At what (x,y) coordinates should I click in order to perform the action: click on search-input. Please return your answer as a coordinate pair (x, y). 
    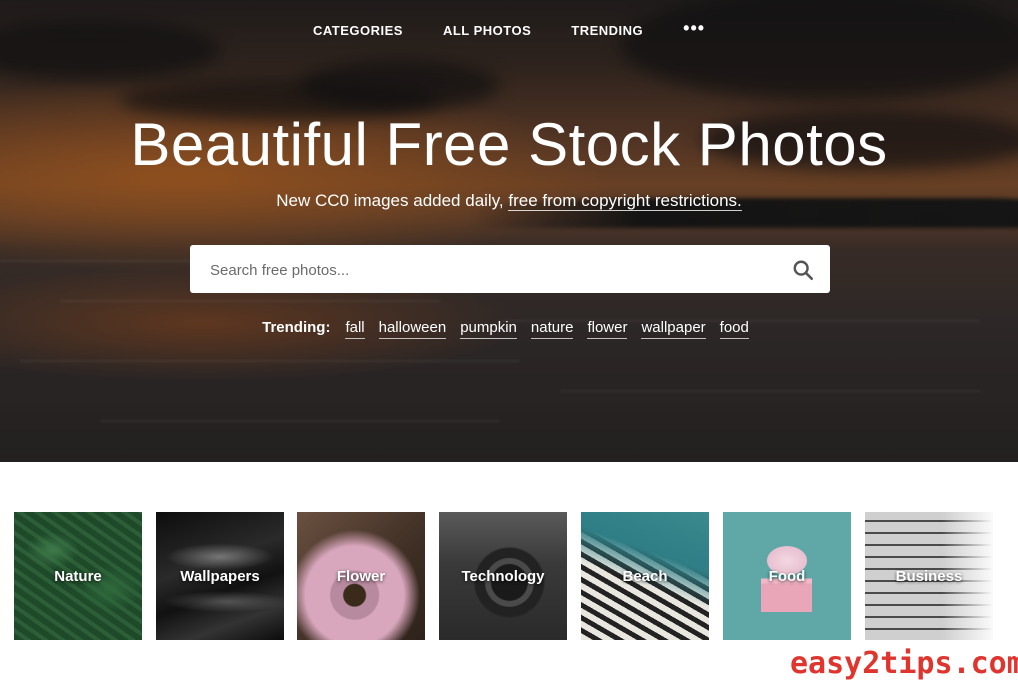
    Looking at the image, I should click on (495, 270).